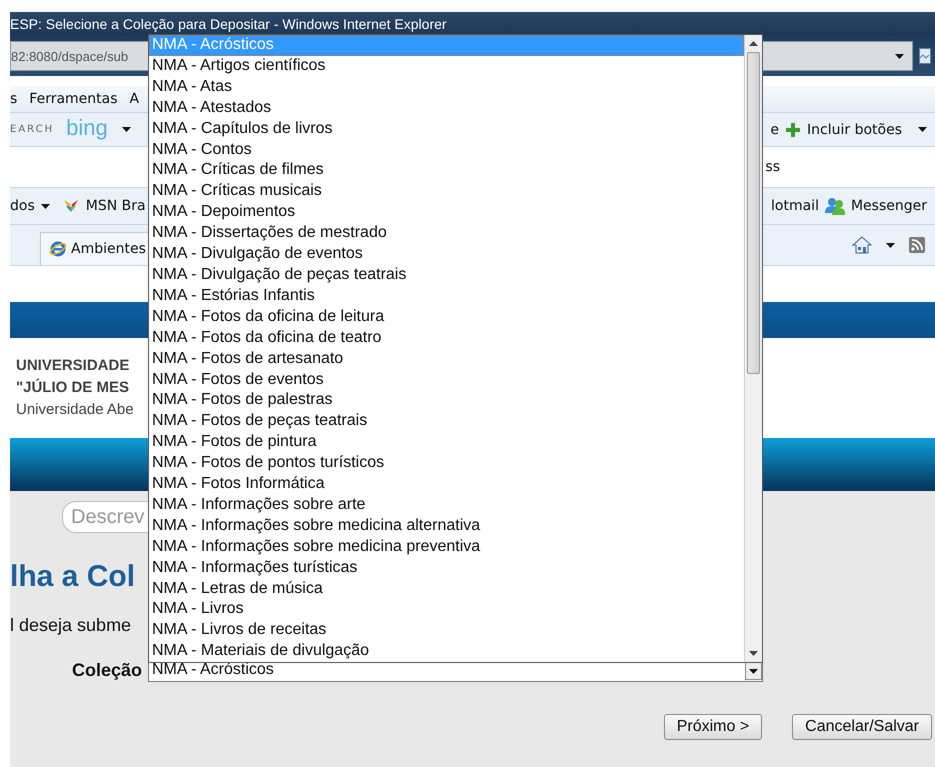  What do you see at coordinates (72, 388) in the screenshot?
I see `university-name: "JÚLIO DE MES` at bounding box center [72, 388].